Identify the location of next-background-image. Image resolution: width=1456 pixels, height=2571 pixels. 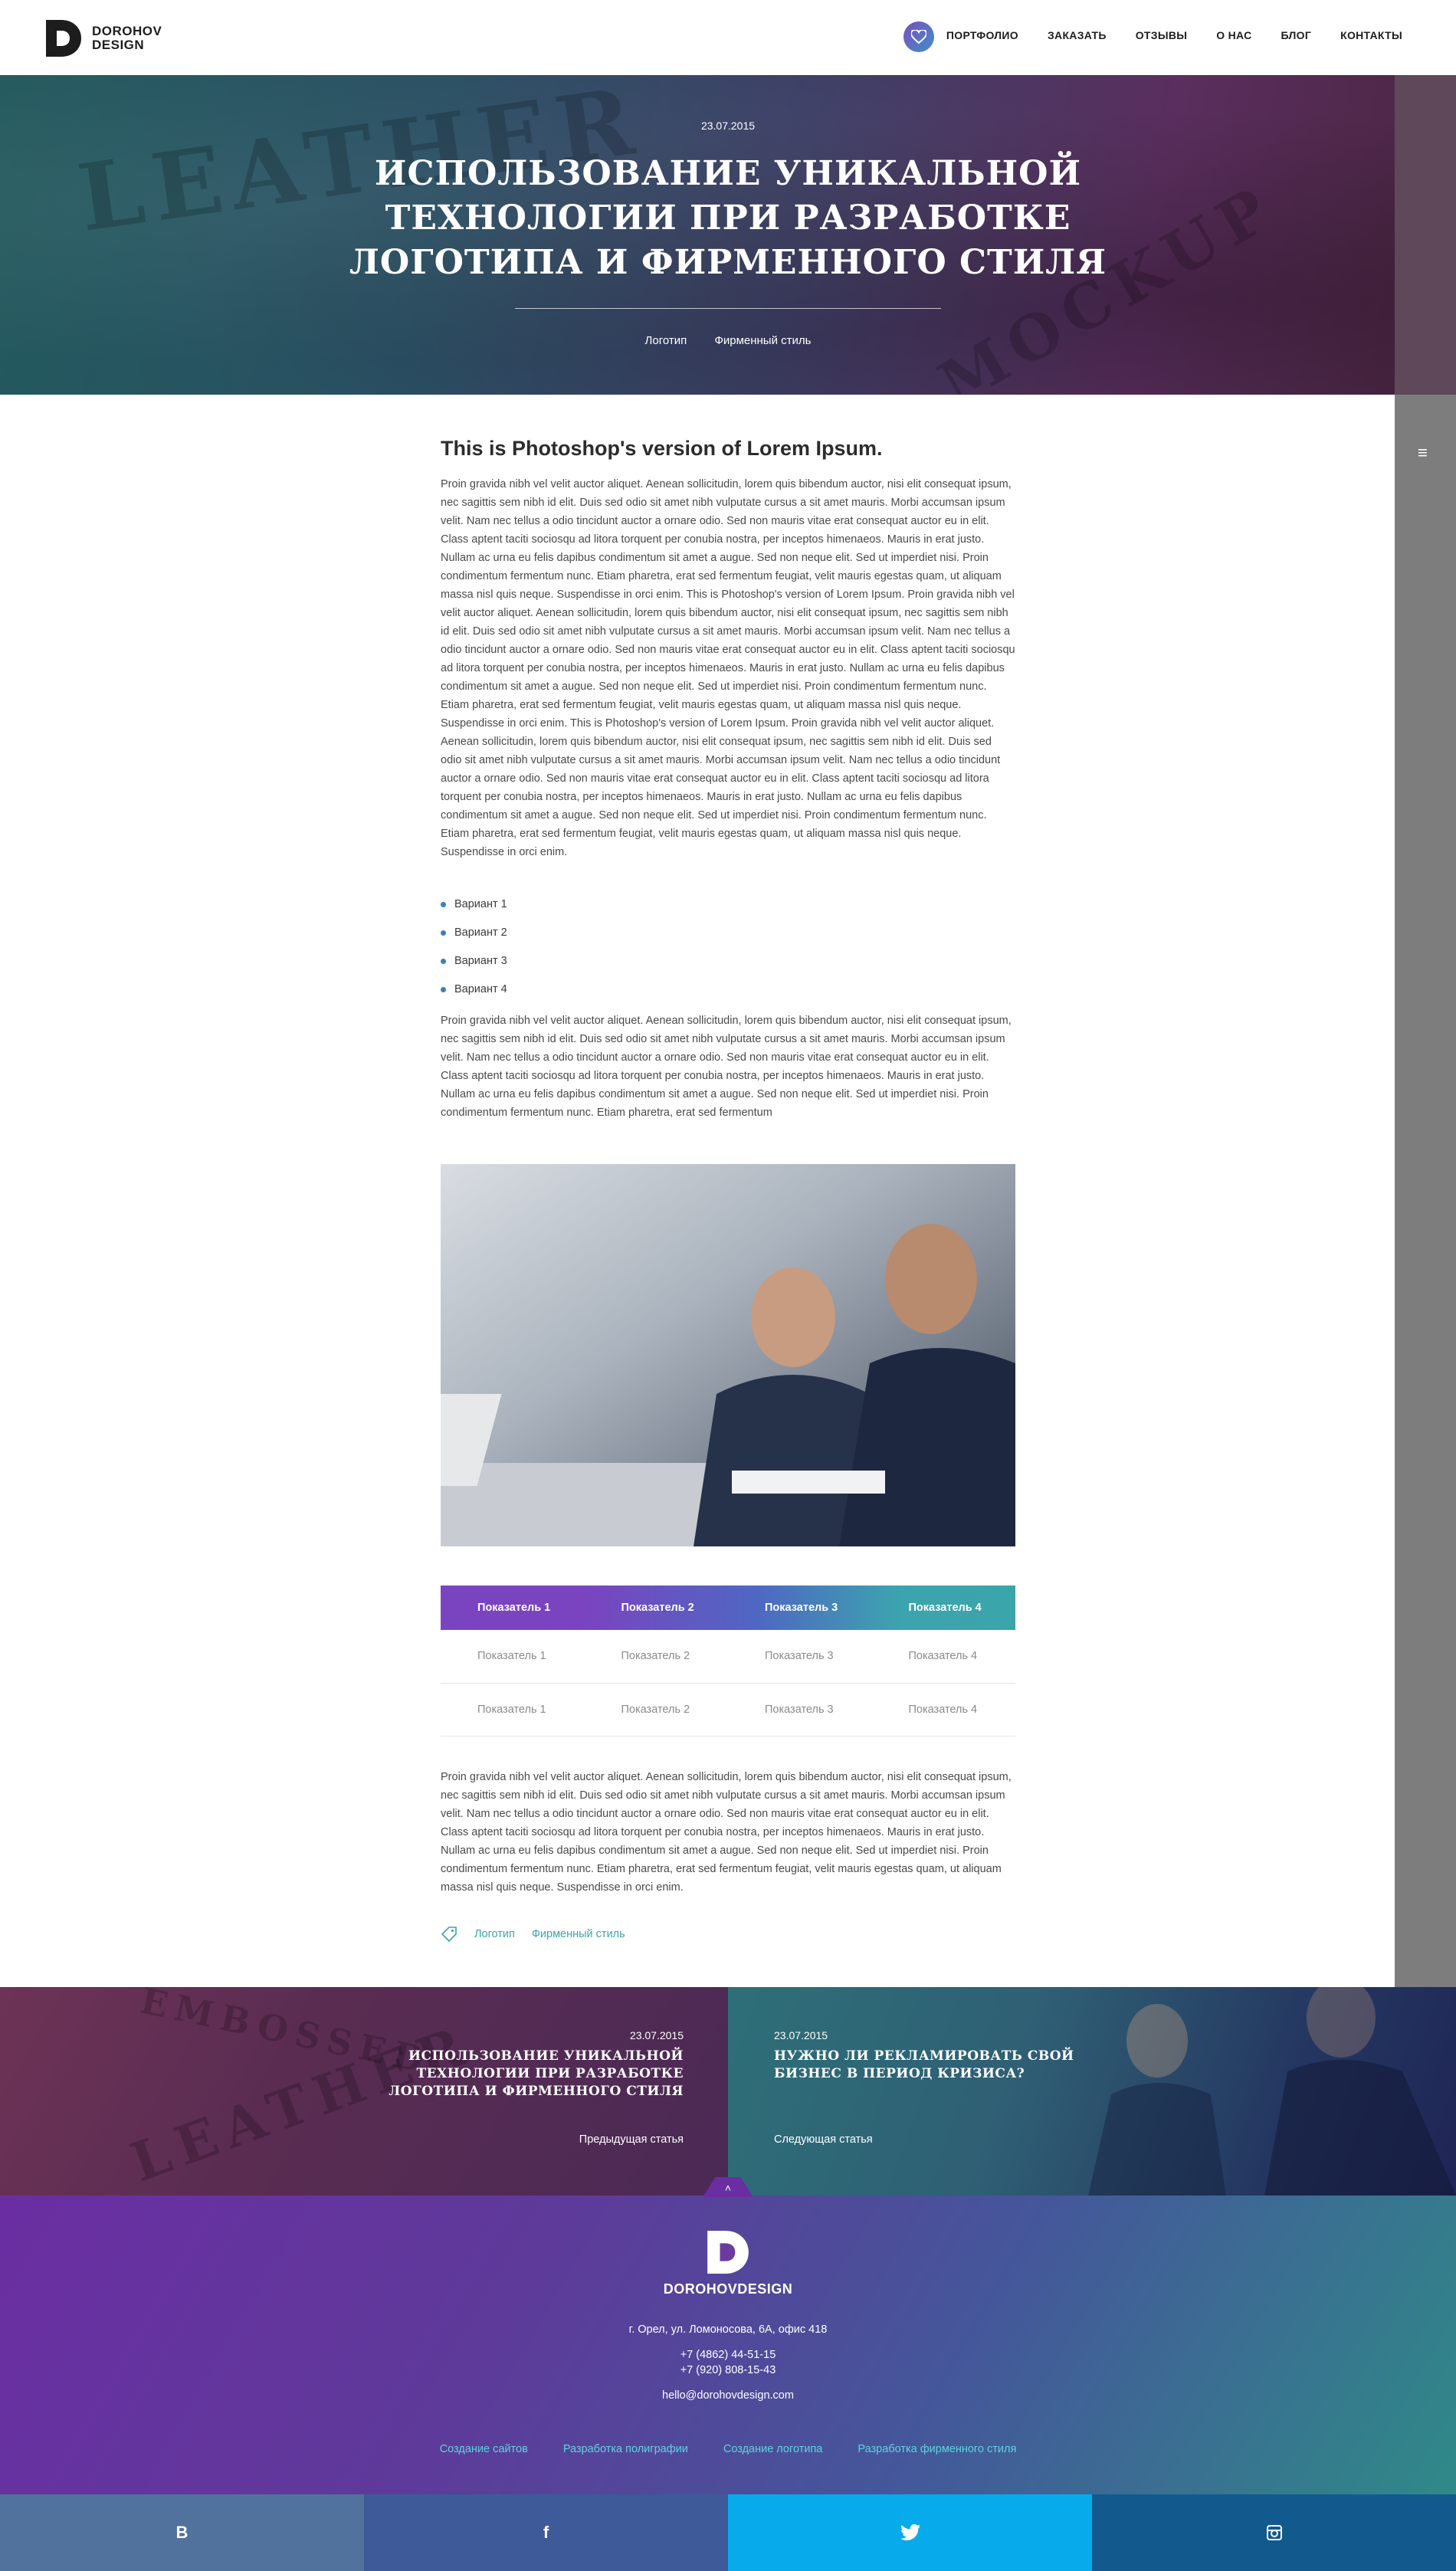
(1272, 2091).